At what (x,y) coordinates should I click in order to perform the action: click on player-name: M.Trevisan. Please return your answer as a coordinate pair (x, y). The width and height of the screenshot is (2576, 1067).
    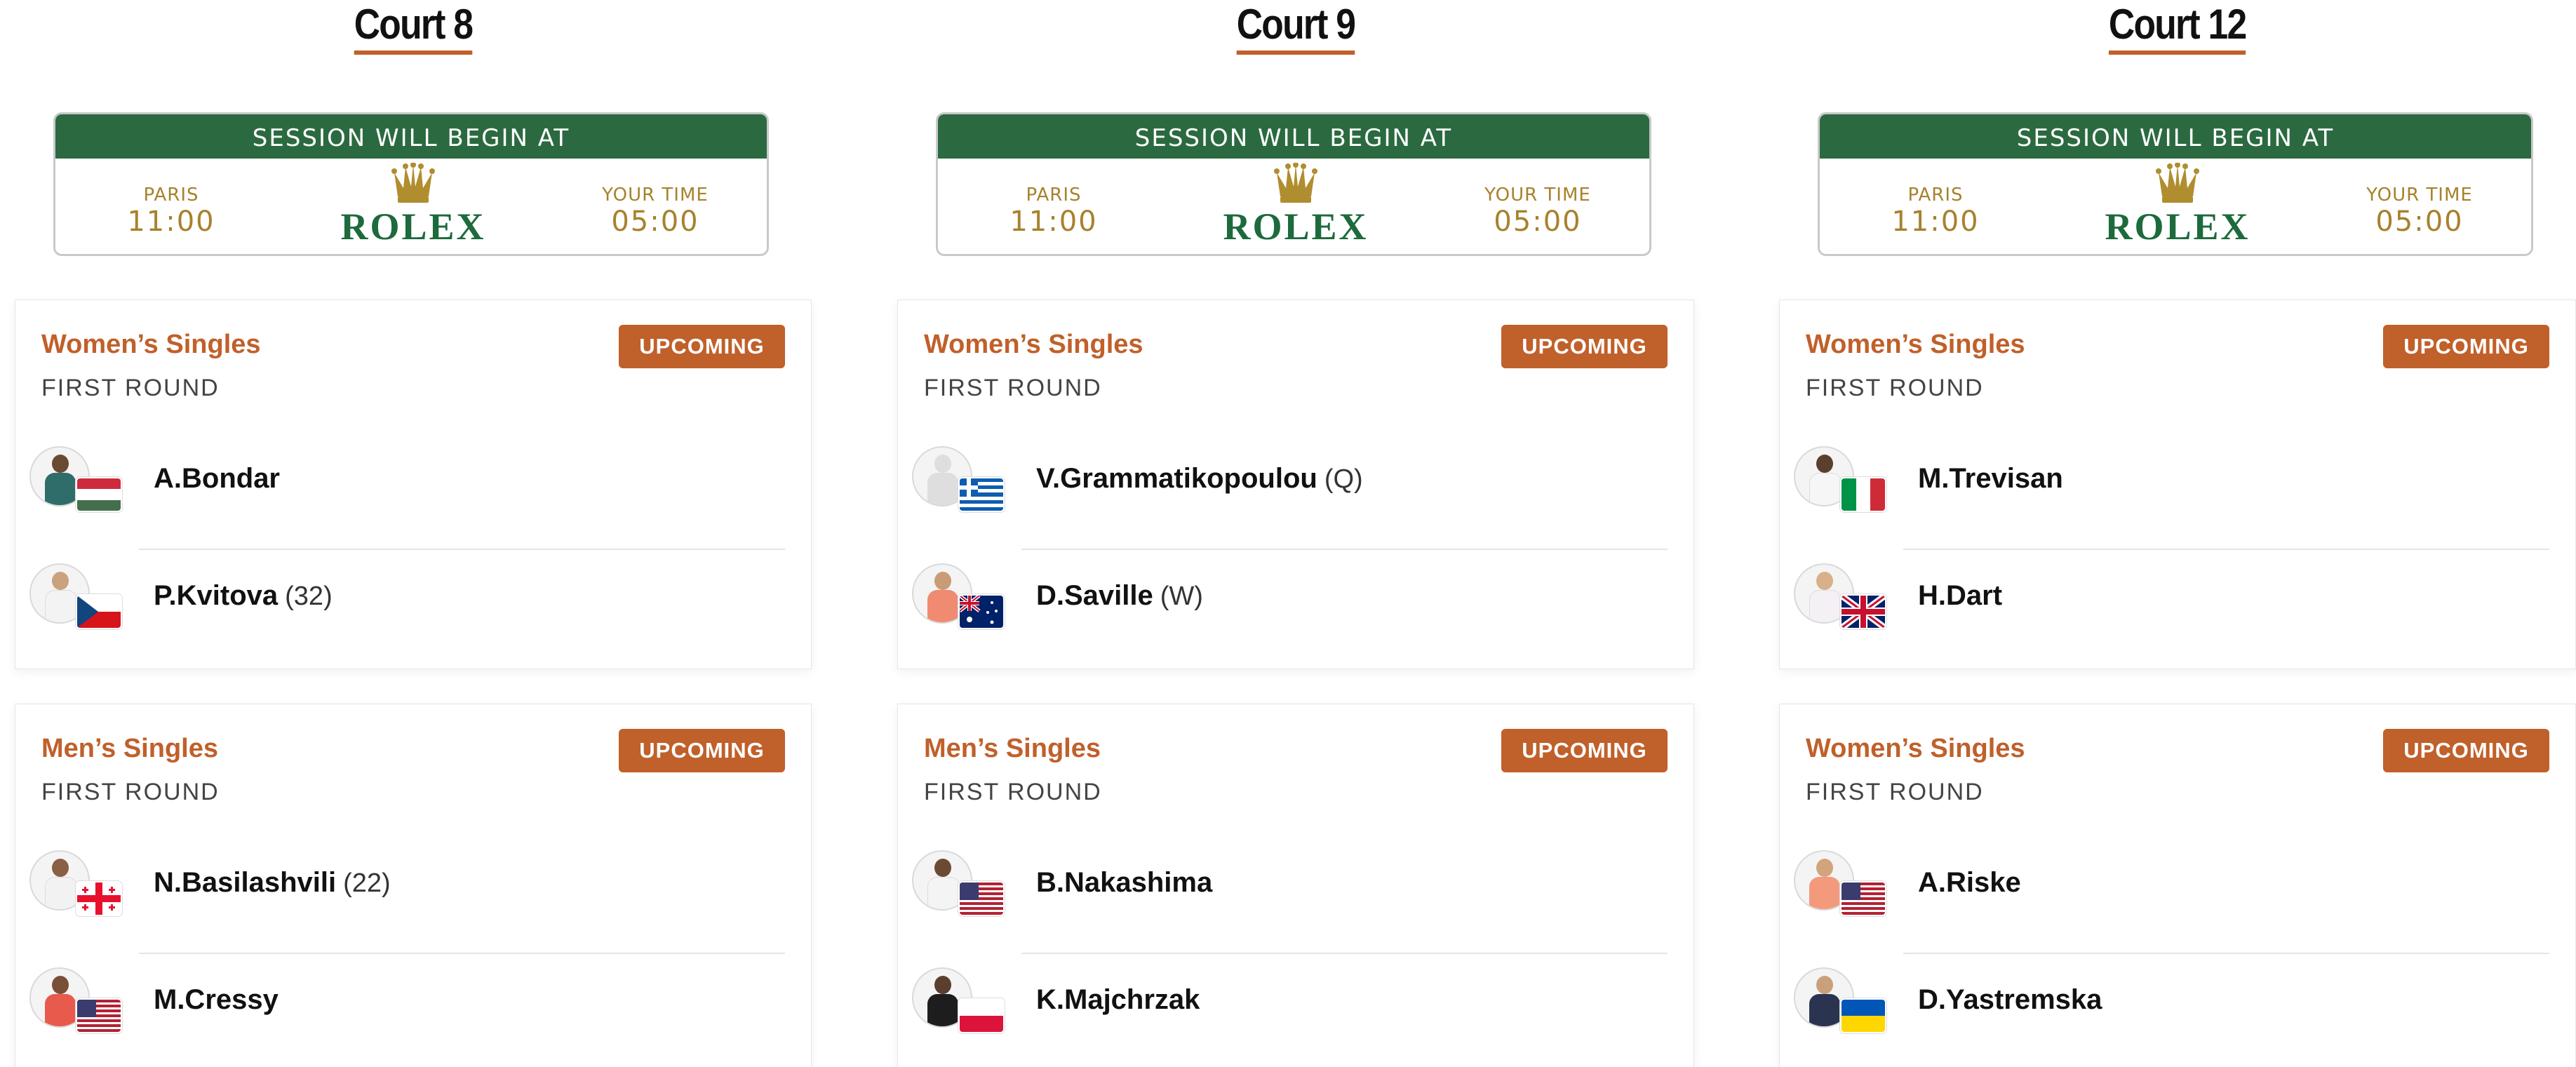
    Looking at the image, I should click on (1994, 479).